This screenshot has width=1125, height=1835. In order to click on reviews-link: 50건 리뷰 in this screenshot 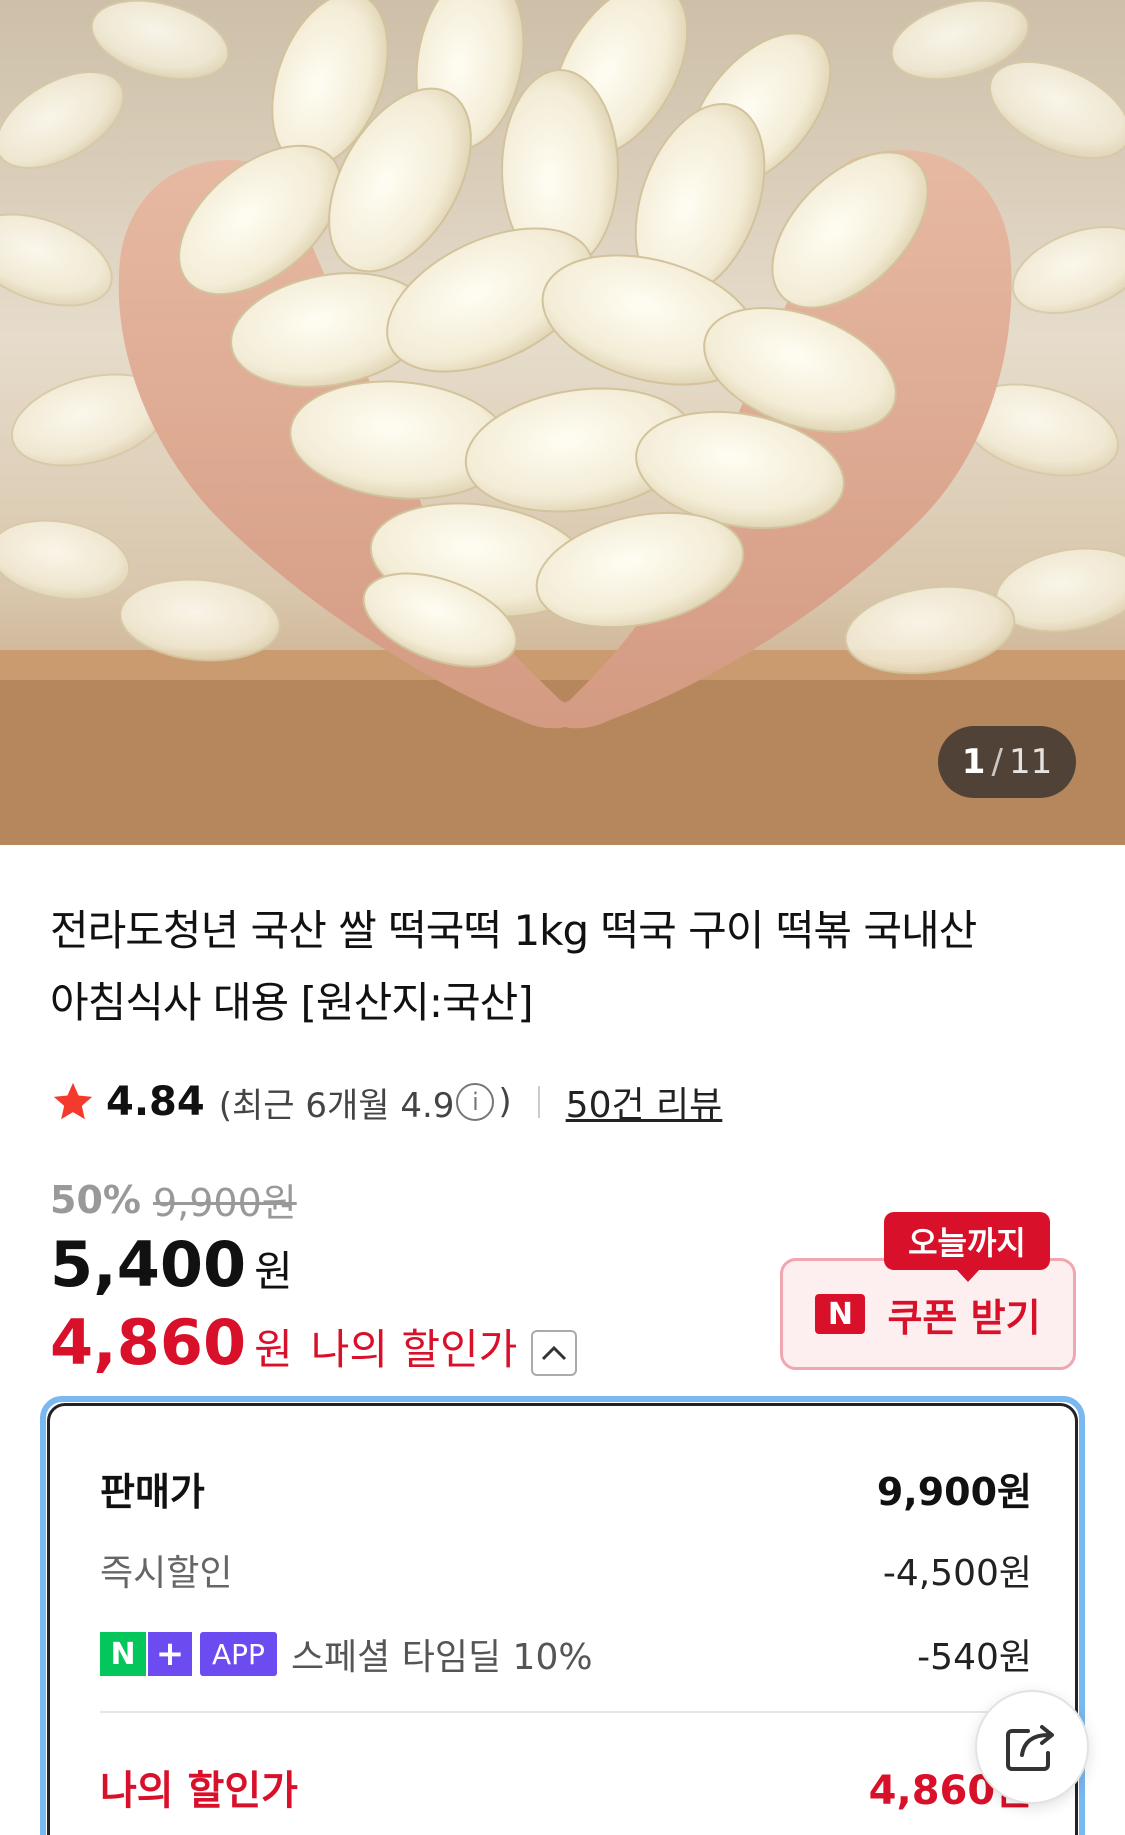, I will do `click(644, 1102)`.